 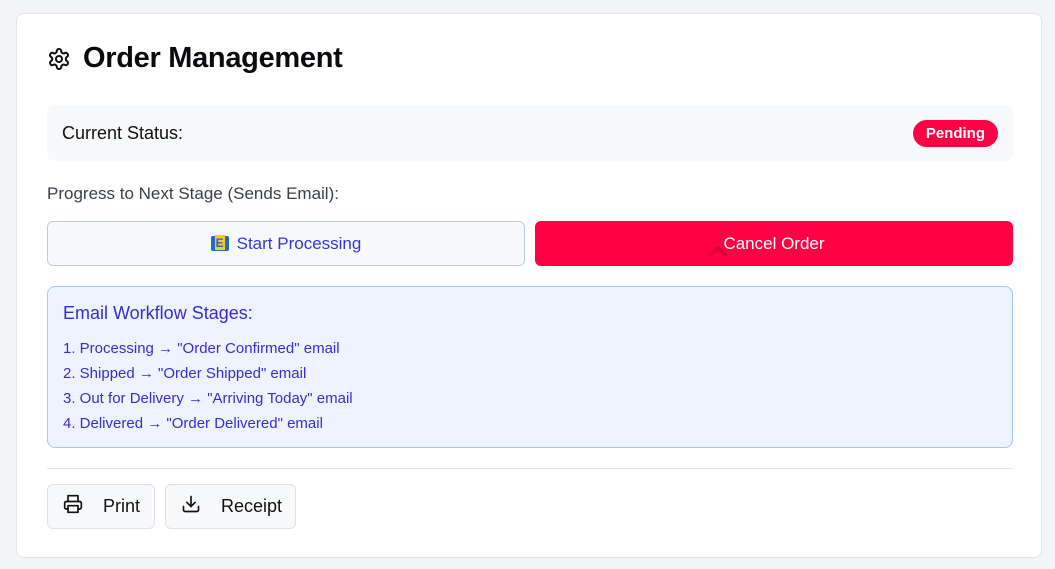 I want to click on print-button: Print, so click(x=101, y=506).